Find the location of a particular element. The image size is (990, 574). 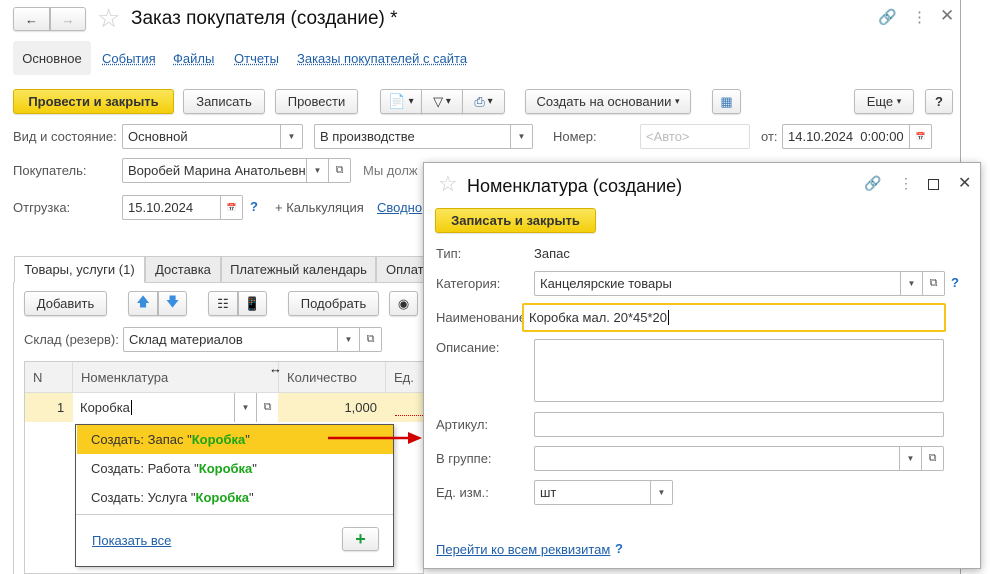

move-up-button: 🡅 is located at coordinates (143, 303).